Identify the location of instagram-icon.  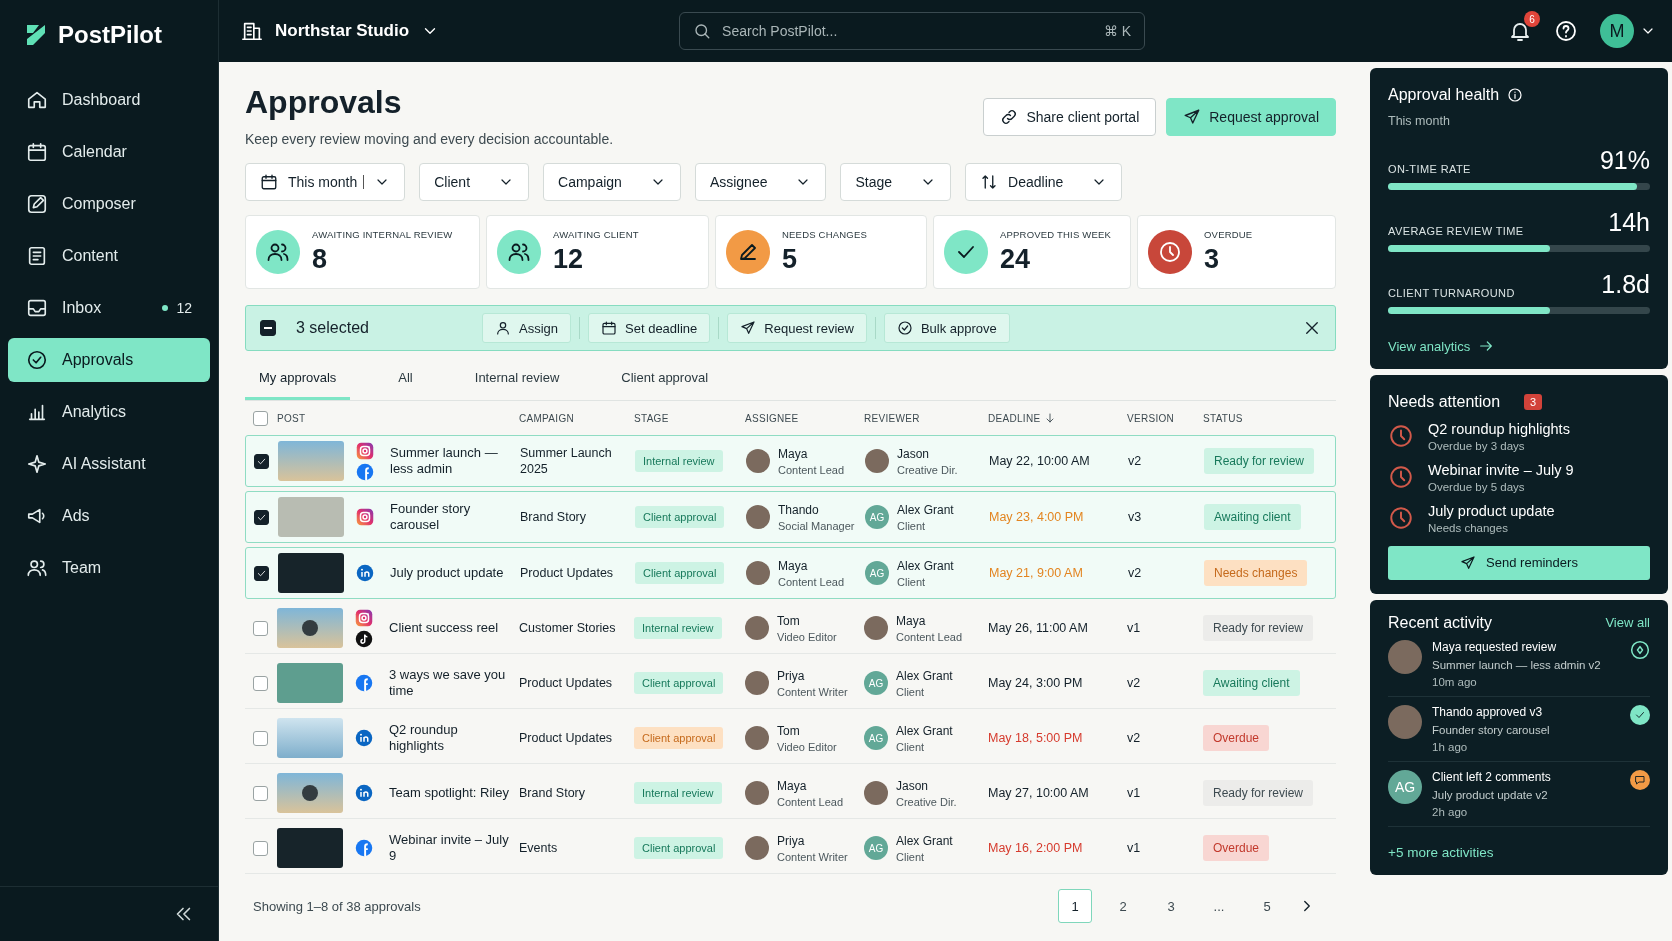
(364, 617).